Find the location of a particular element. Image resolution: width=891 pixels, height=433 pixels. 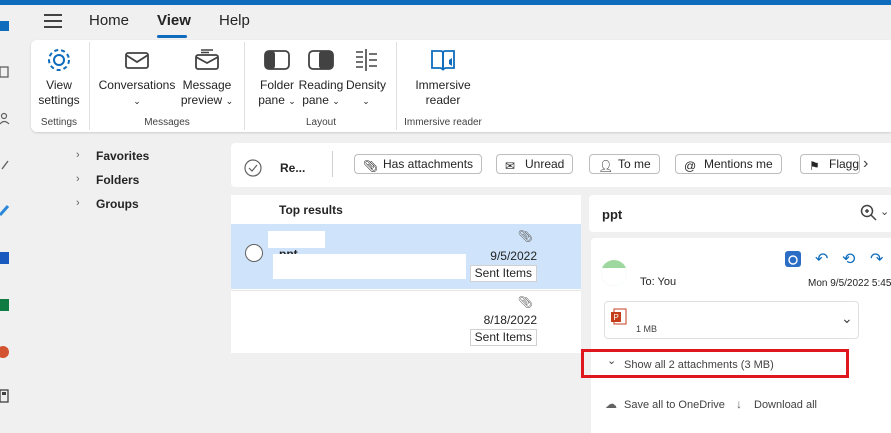

conversations-icon is located at coordinates (137, 60).